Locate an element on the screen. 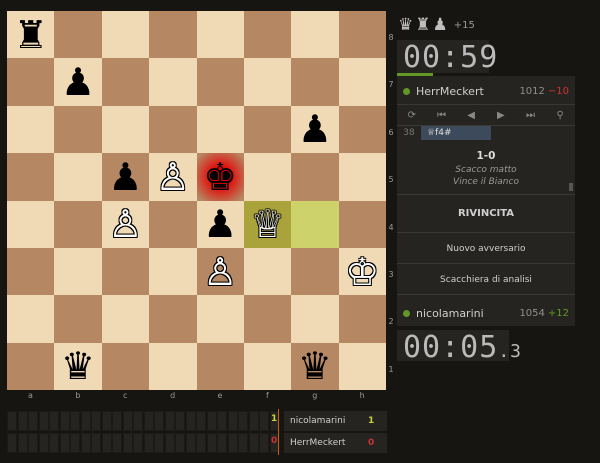  next-move-icon: ▶ is located at coordinates (501, 115).